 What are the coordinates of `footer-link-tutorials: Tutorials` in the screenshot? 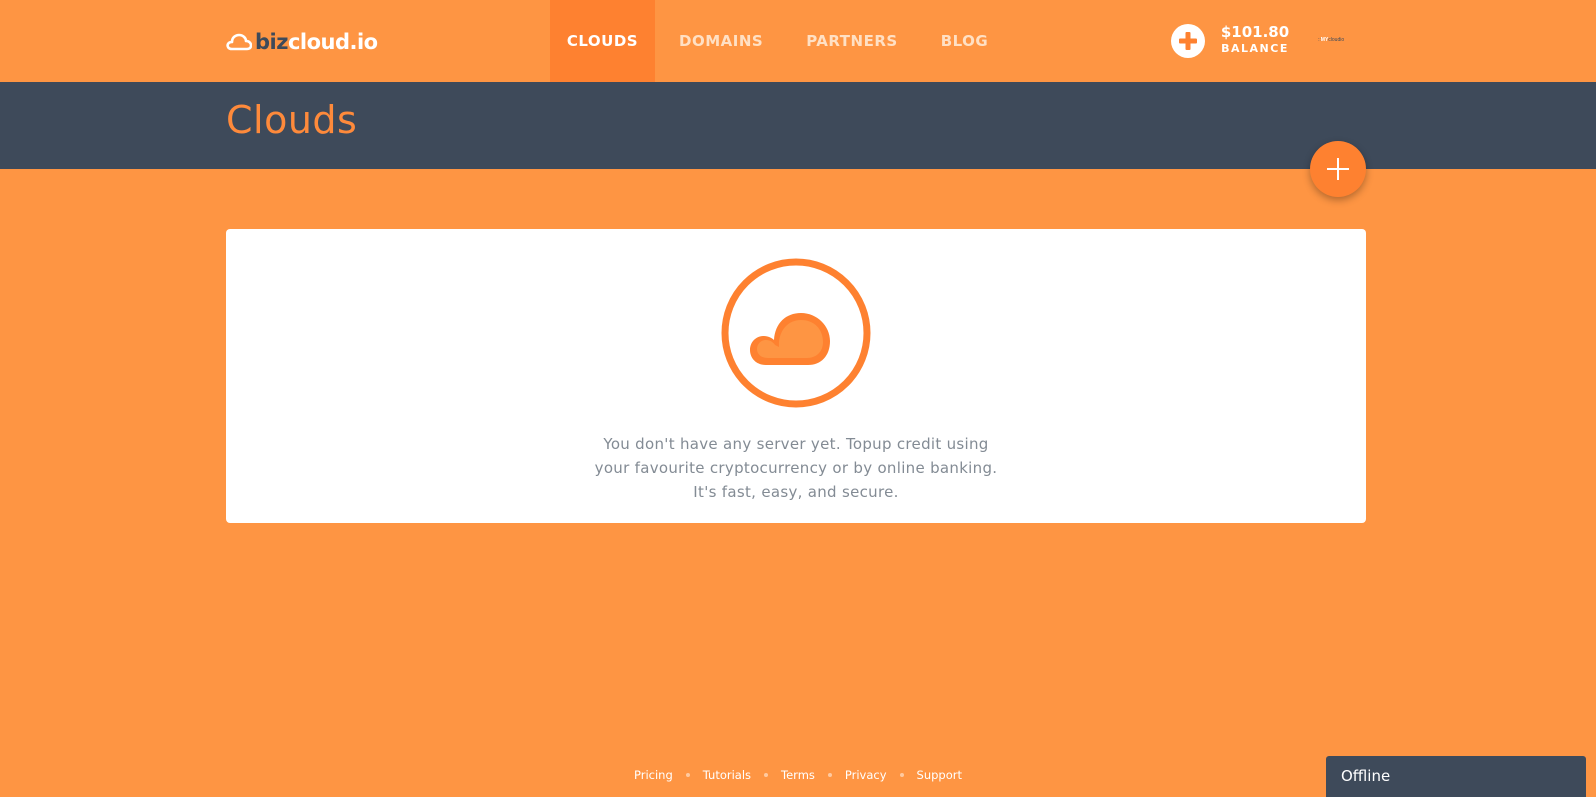 It's located at (727, 775).